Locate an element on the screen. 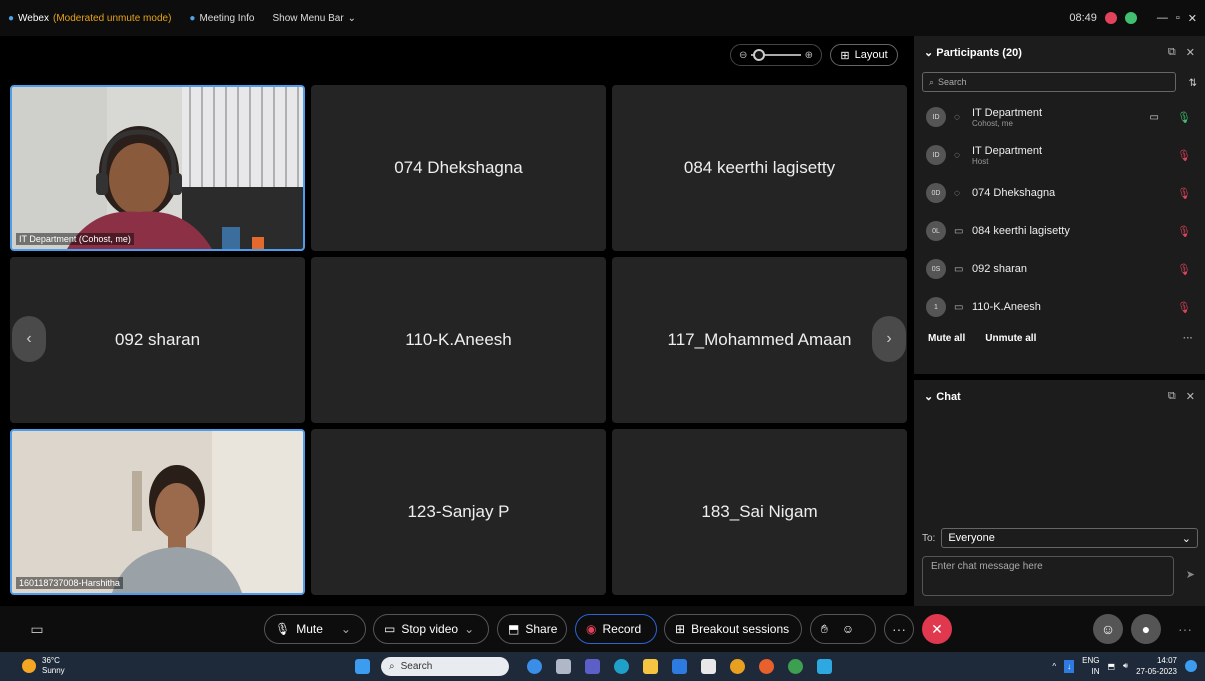 The image size is (1205, 681). participant-row: 0S ▭ 092 sharan 🎙︎ is located at coordinates (1059, 269).